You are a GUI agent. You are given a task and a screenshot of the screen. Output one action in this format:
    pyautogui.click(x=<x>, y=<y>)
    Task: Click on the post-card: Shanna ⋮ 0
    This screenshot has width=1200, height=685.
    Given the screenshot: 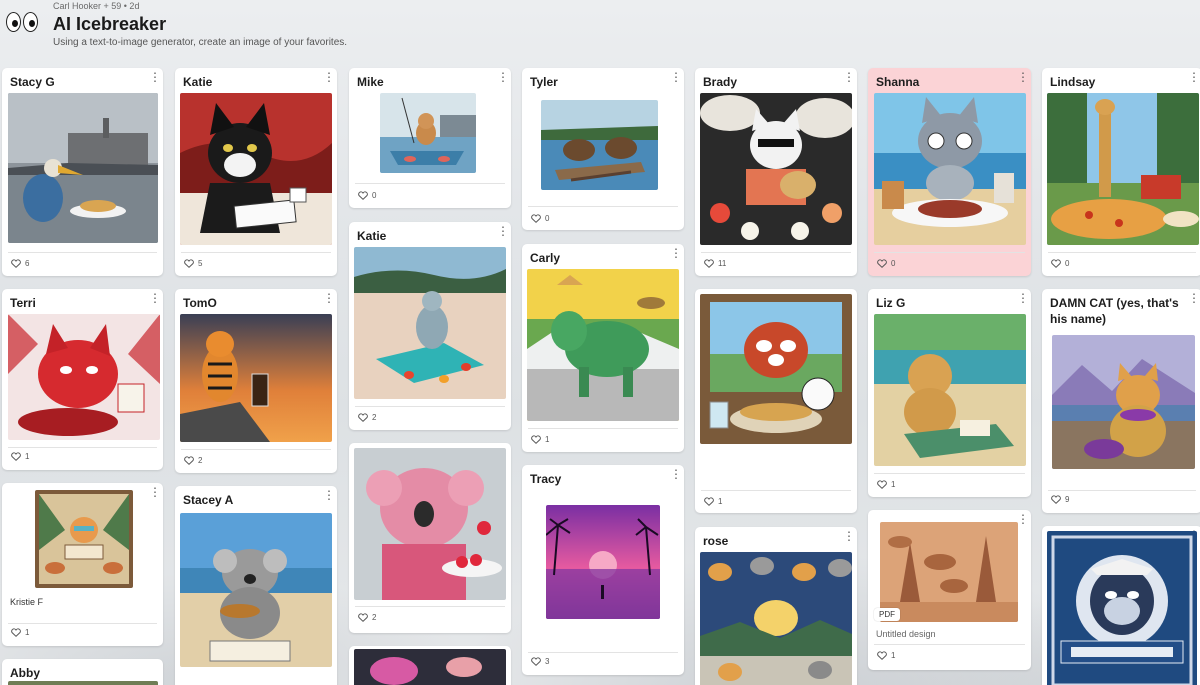 What is the action you would take?
    pyautogui.click(x=949, y=172)
    